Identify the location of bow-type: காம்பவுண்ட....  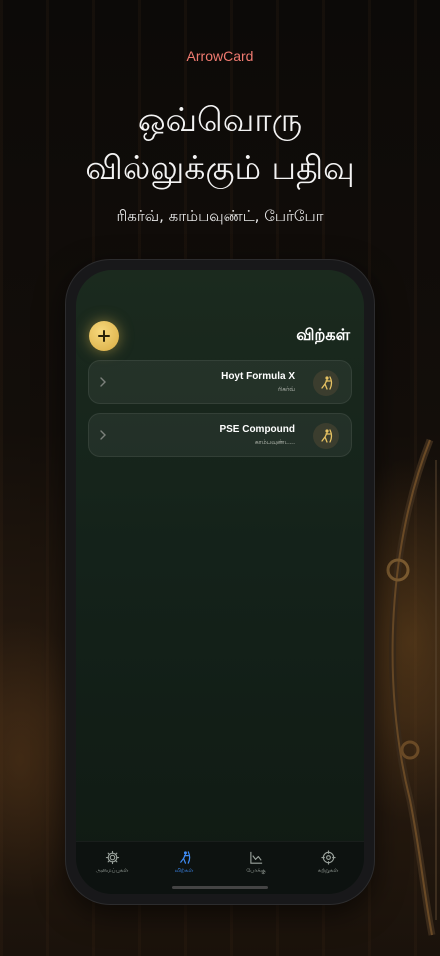
(274, 442).